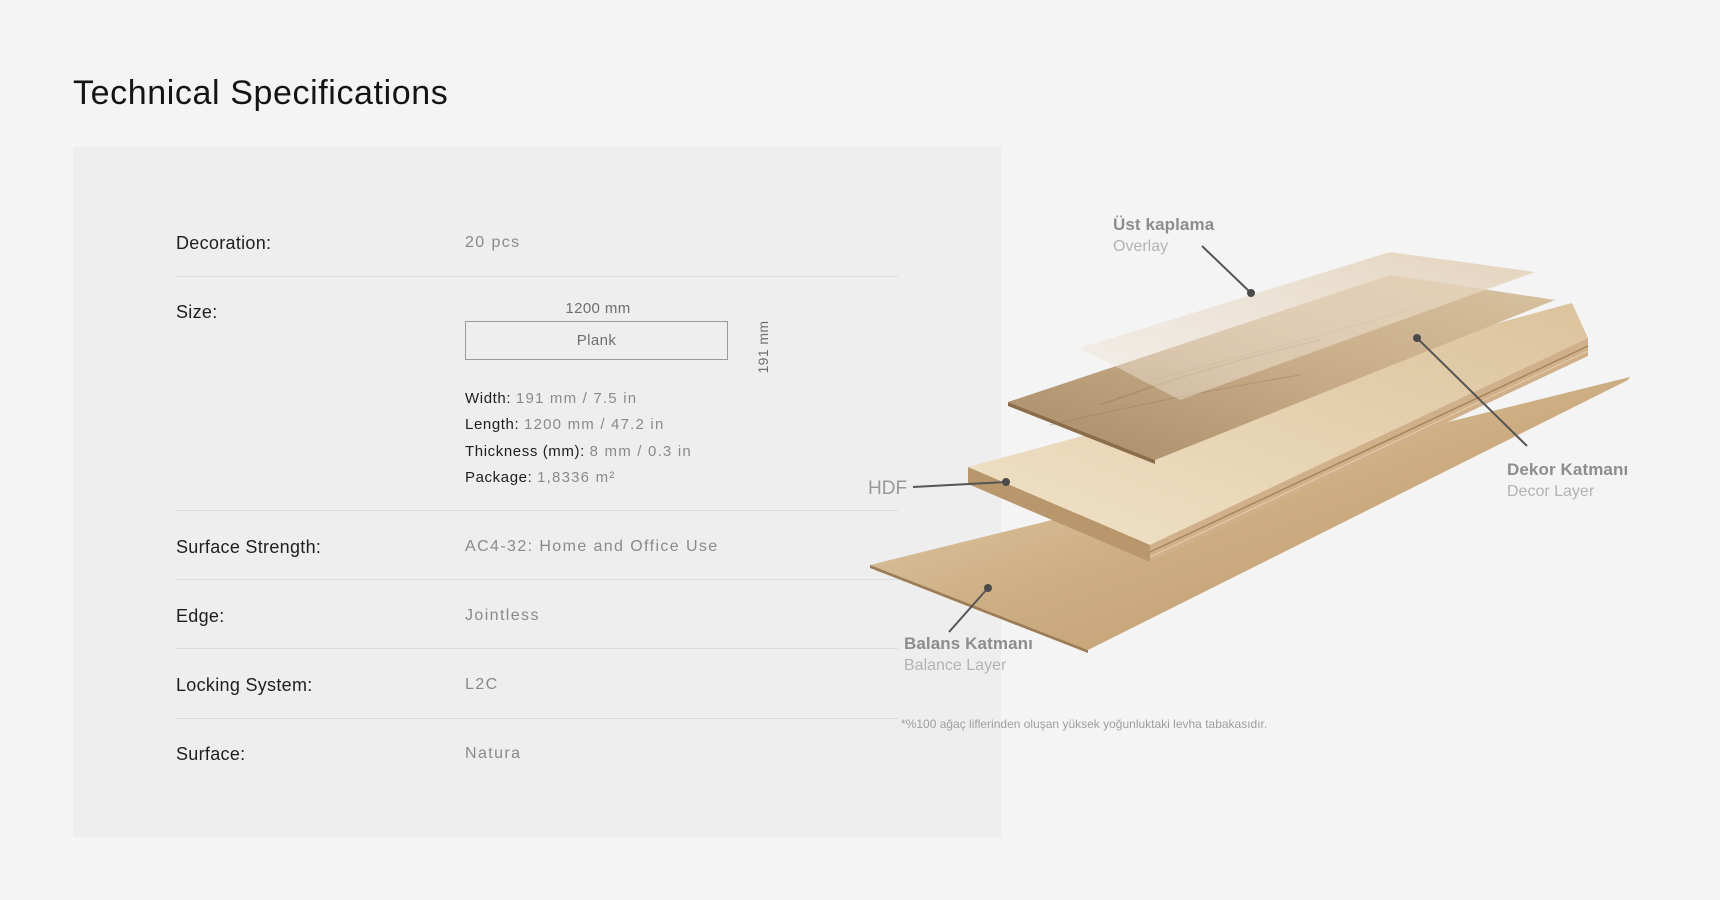  What do you see at coordinates (968, 655) in the screenshot?
I see `balance-callout: Balans Katmanı Balance Layer` at bounding box center [968, 655].